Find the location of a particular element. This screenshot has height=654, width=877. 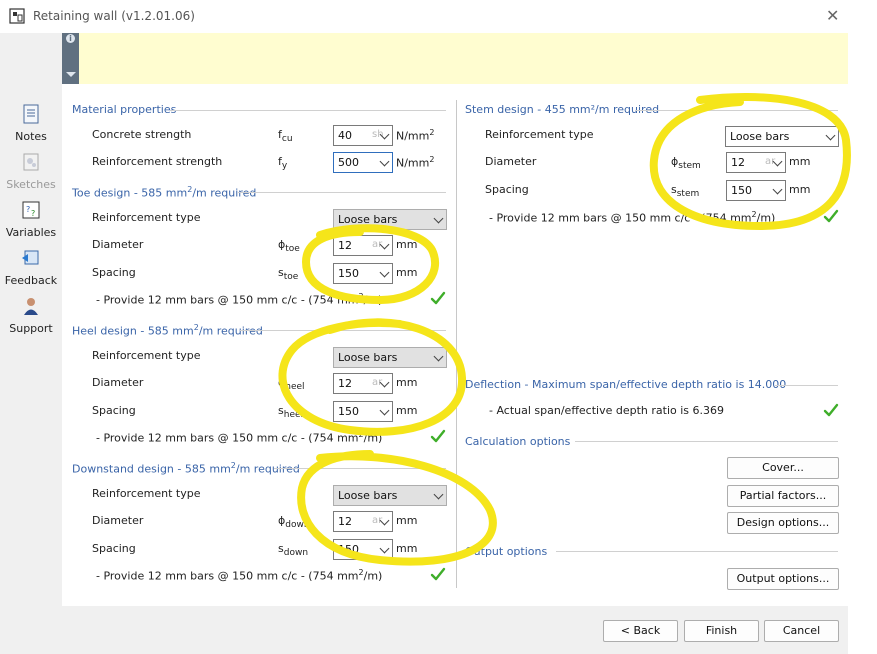

concrete-strength-label: Concrete strength is located at coordinates (142, 134).